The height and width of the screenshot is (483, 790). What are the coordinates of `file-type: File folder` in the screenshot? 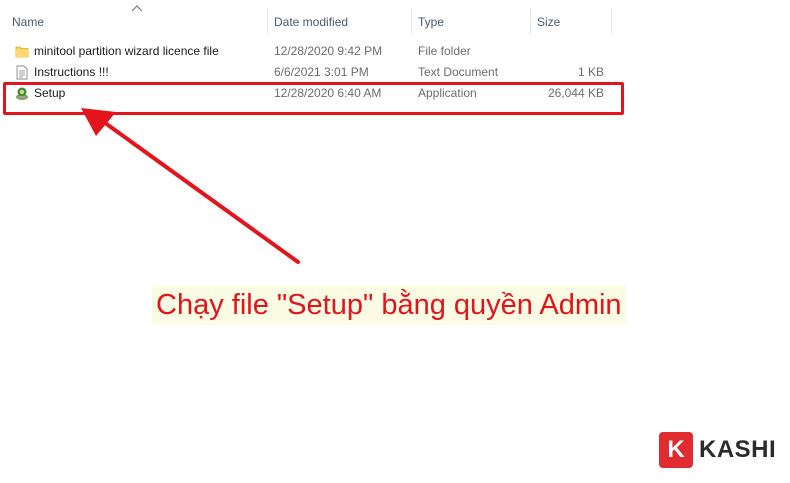 It's located at (444, 51).